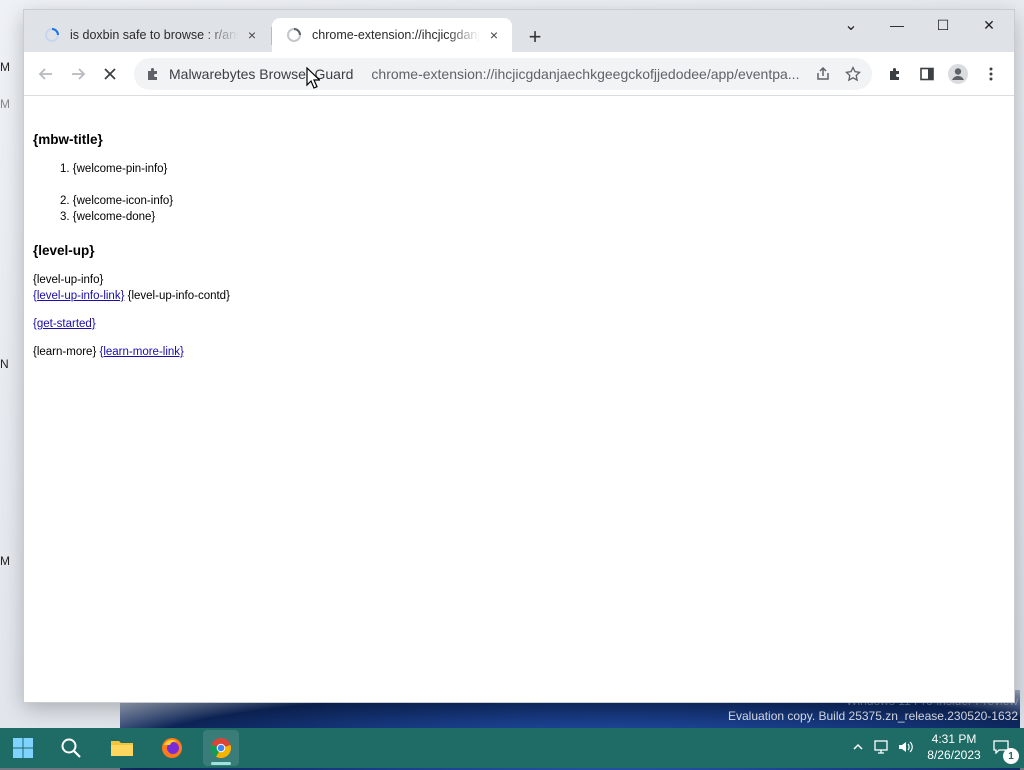 The width and height of the screenshot is (1024, 770). Describe the element at coordinates (853, 74) in the screenshot. I see `bookmark-star-icon` at that location.